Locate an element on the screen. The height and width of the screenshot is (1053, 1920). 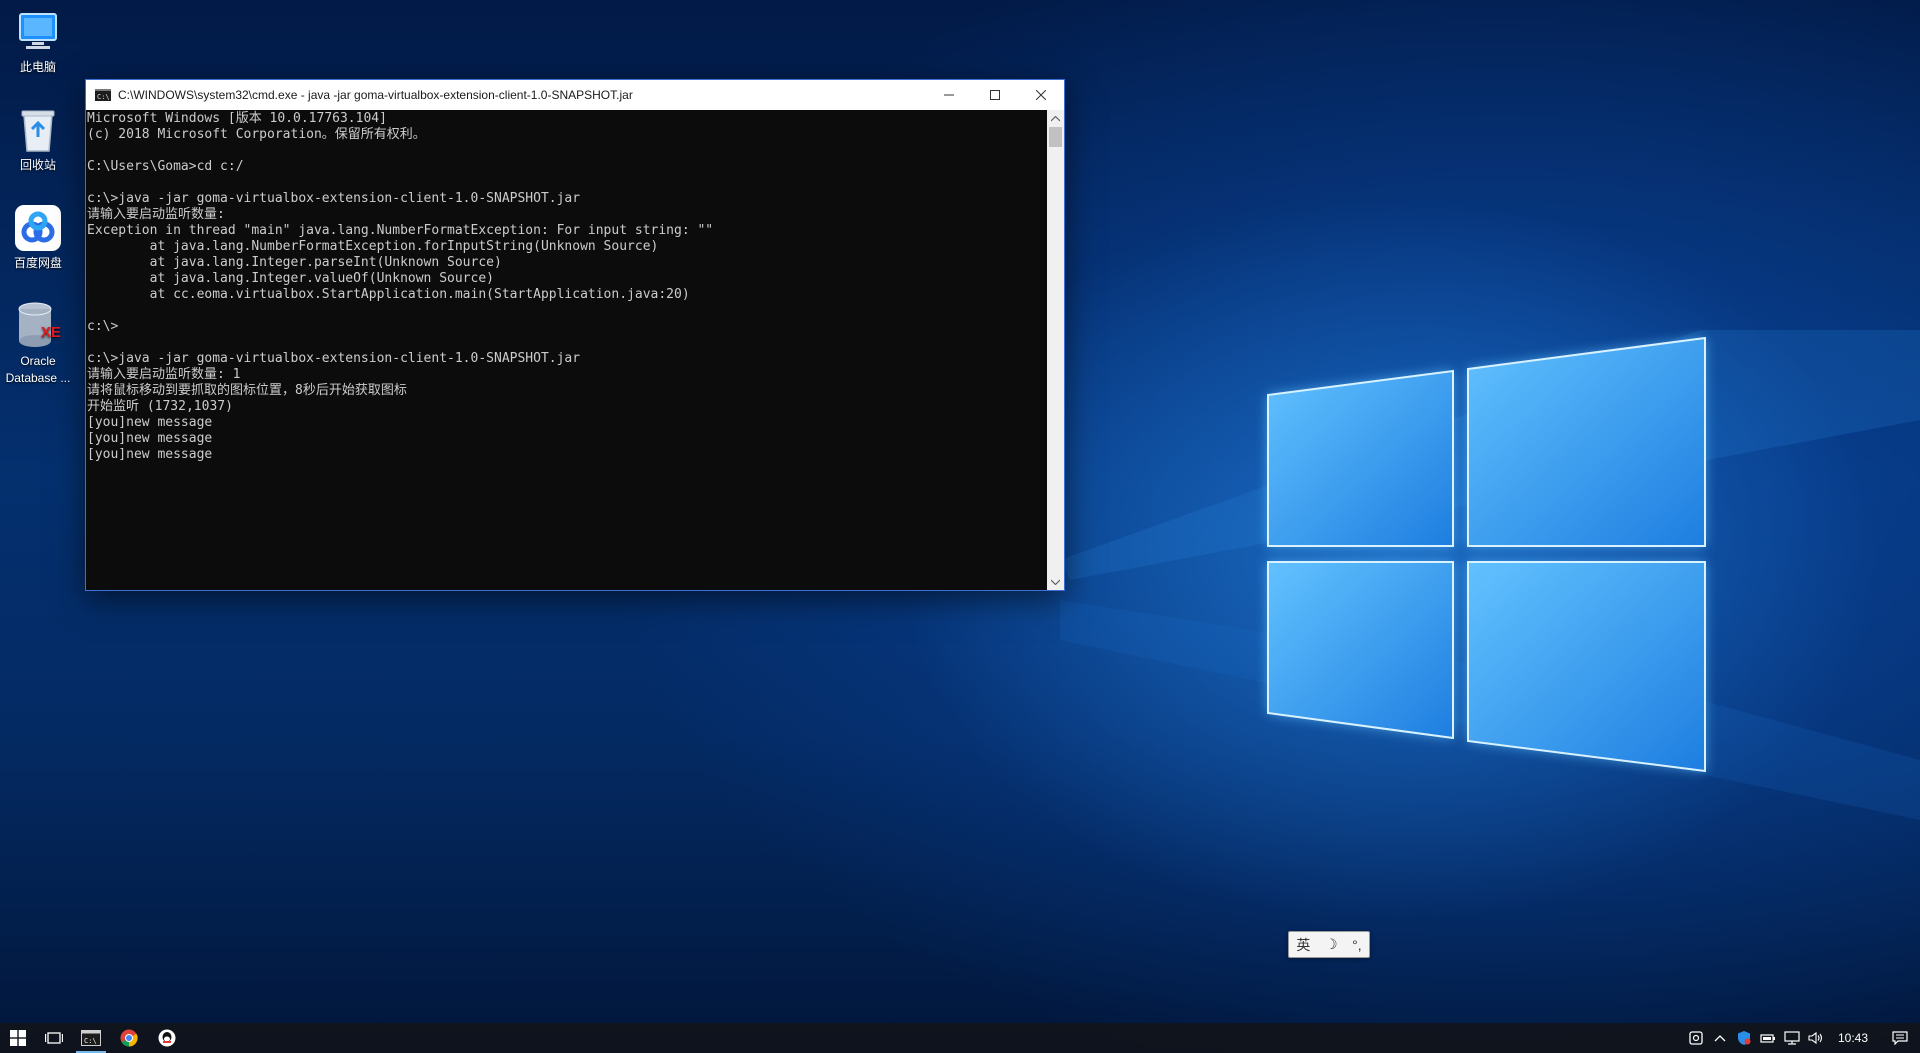
notification-icon is located at coordinates (1900, 1038).